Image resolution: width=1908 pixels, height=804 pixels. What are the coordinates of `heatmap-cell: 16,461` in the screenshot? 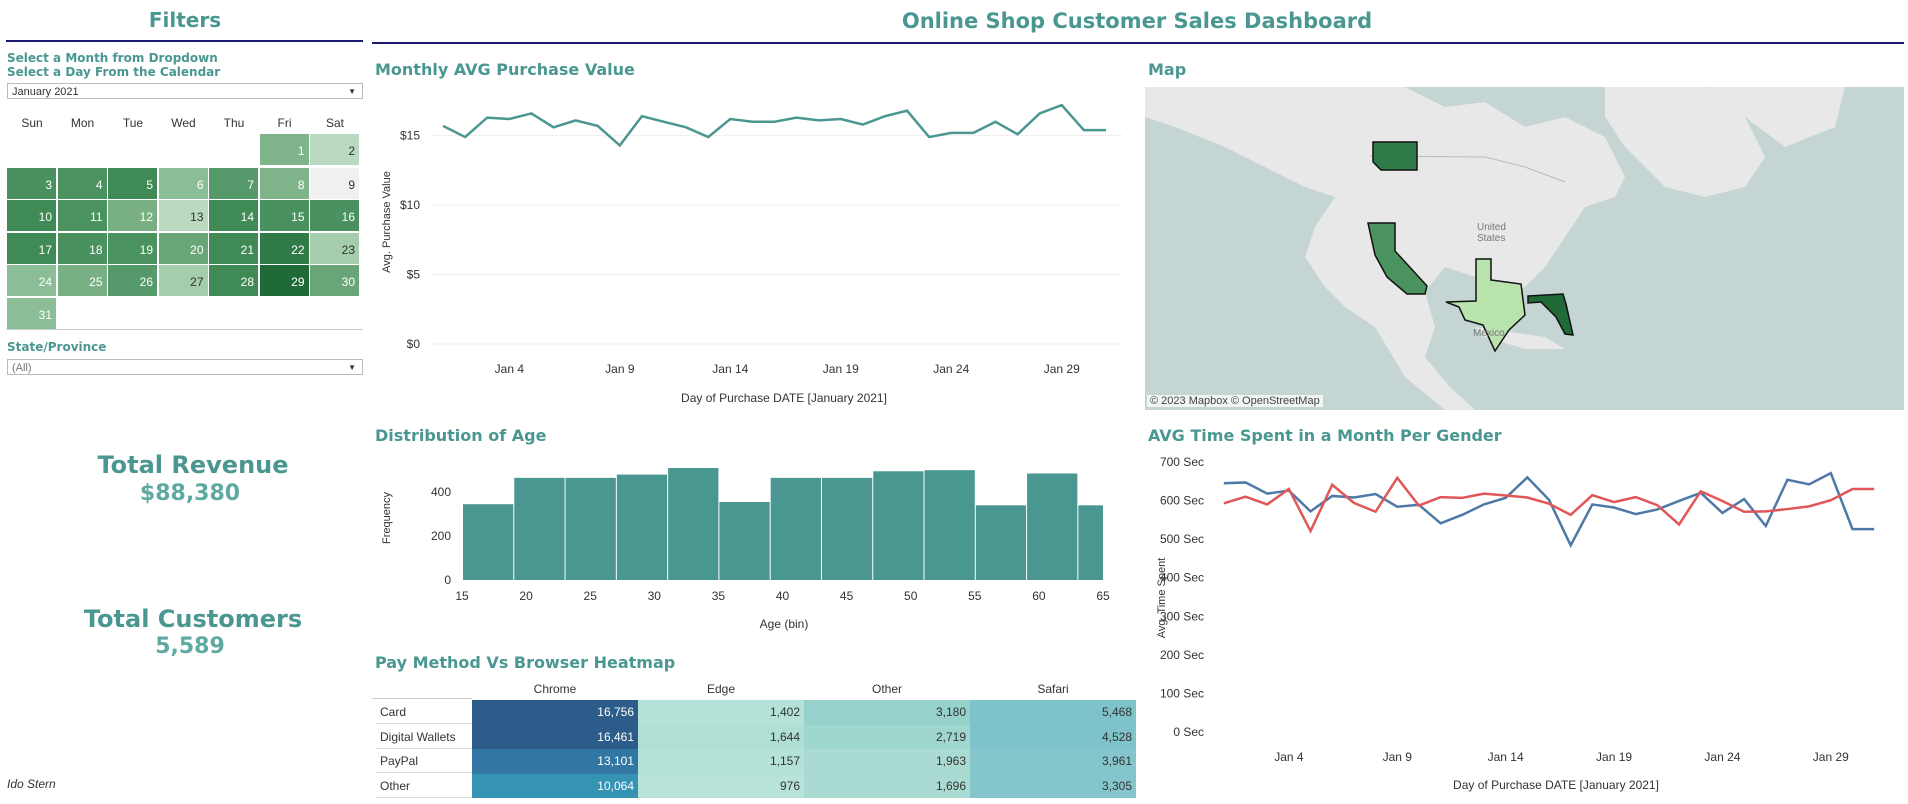 It's located at (555, 736).